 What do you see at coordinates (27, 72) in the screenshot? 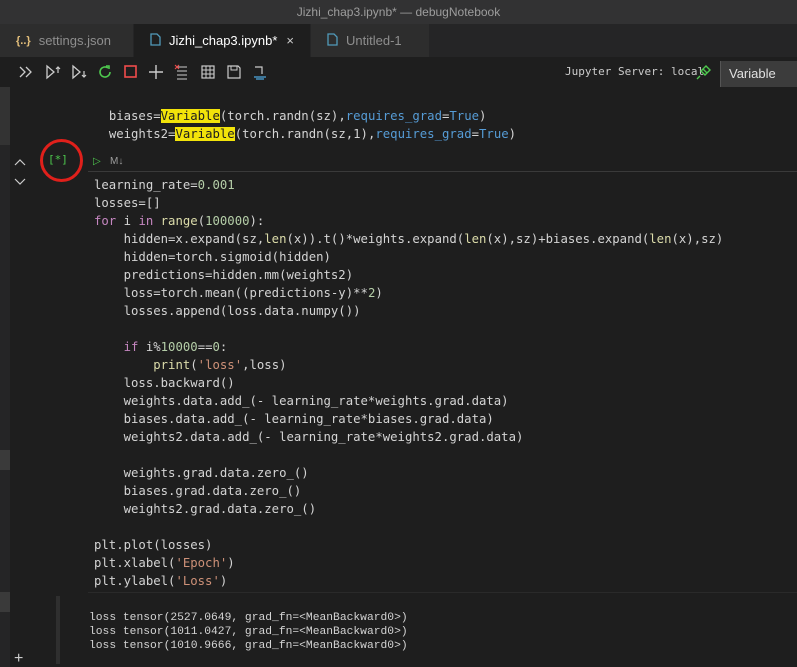
I see `run-all-icon` at bounding box center [27, 72].